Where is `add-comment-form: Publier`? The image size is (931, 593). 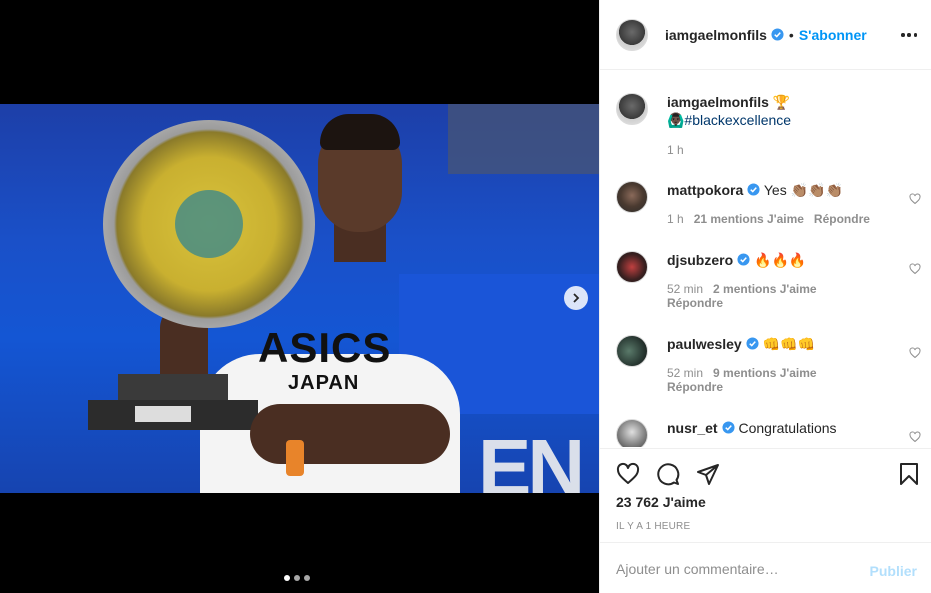 add-comment-form: Publier is located at coordinates (765, 567).